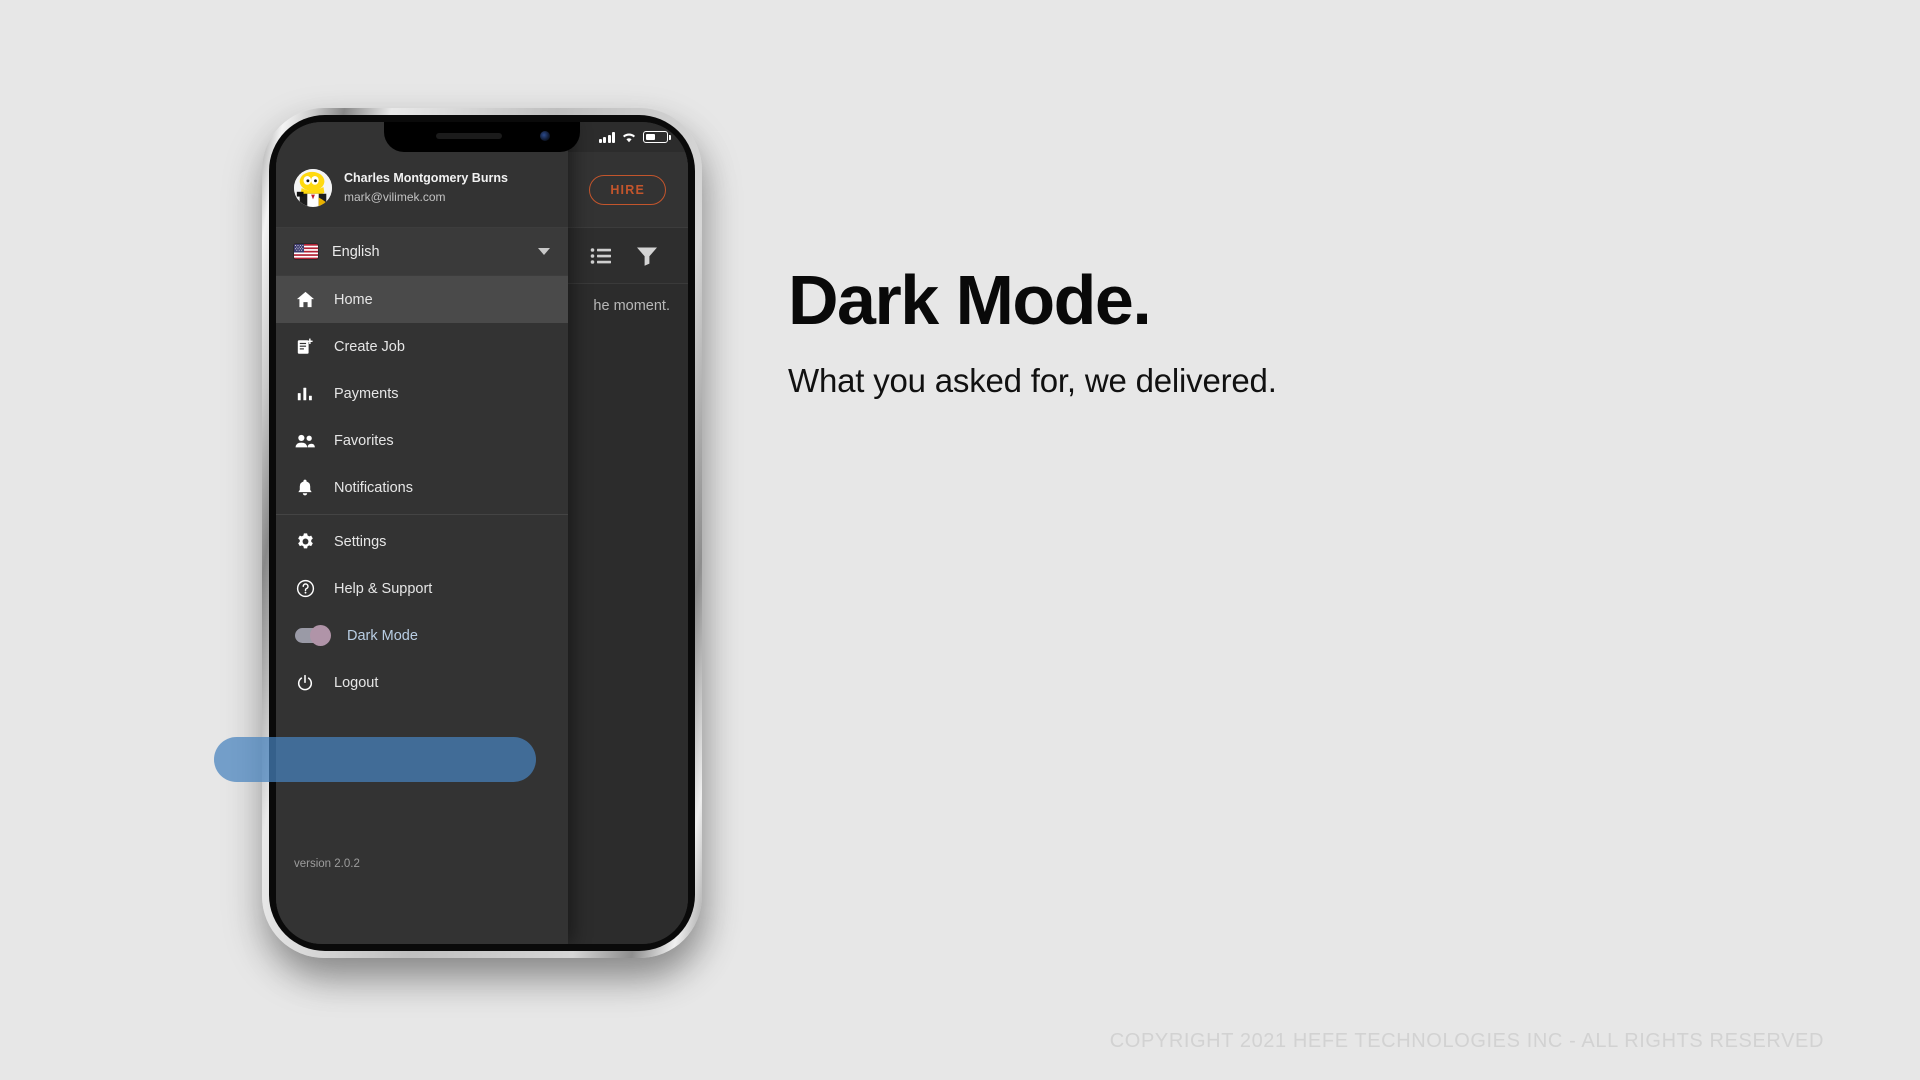  I want to click on people-icon, so click(305, 441).